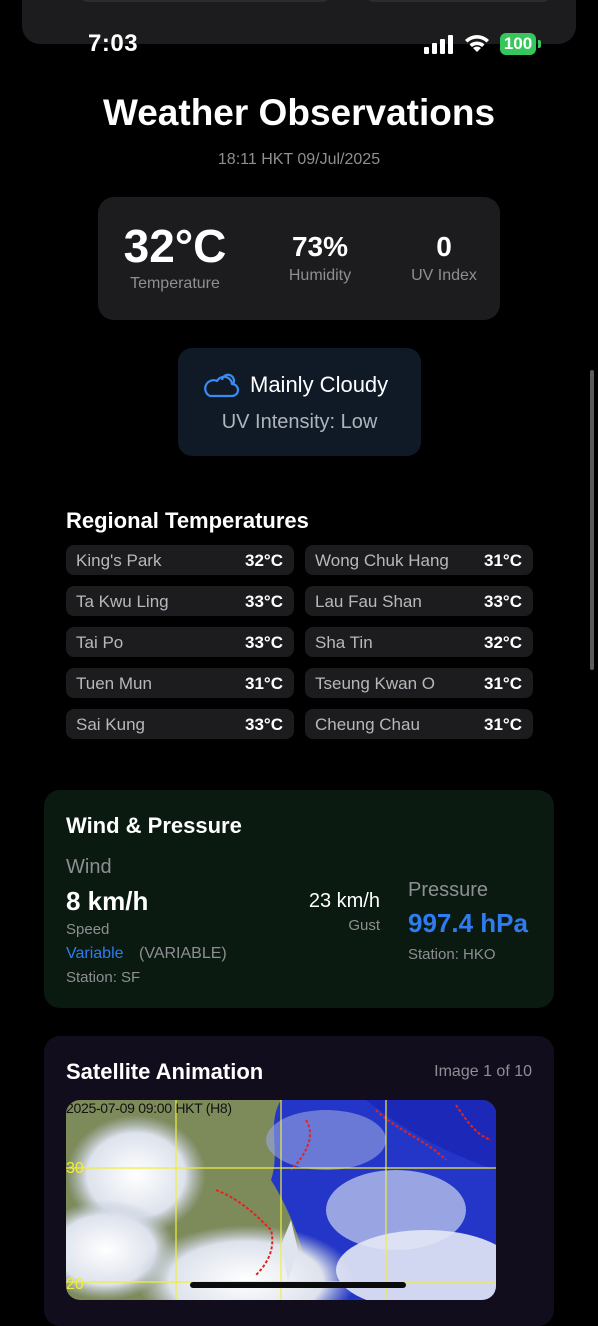 The height and width of the screenshot is (1326, 598). What do you see at coordinates (299, 422) in the screenshot?
I see `uv-intensity-text: UV Intensity: Low` at bounding box center [299, 422].